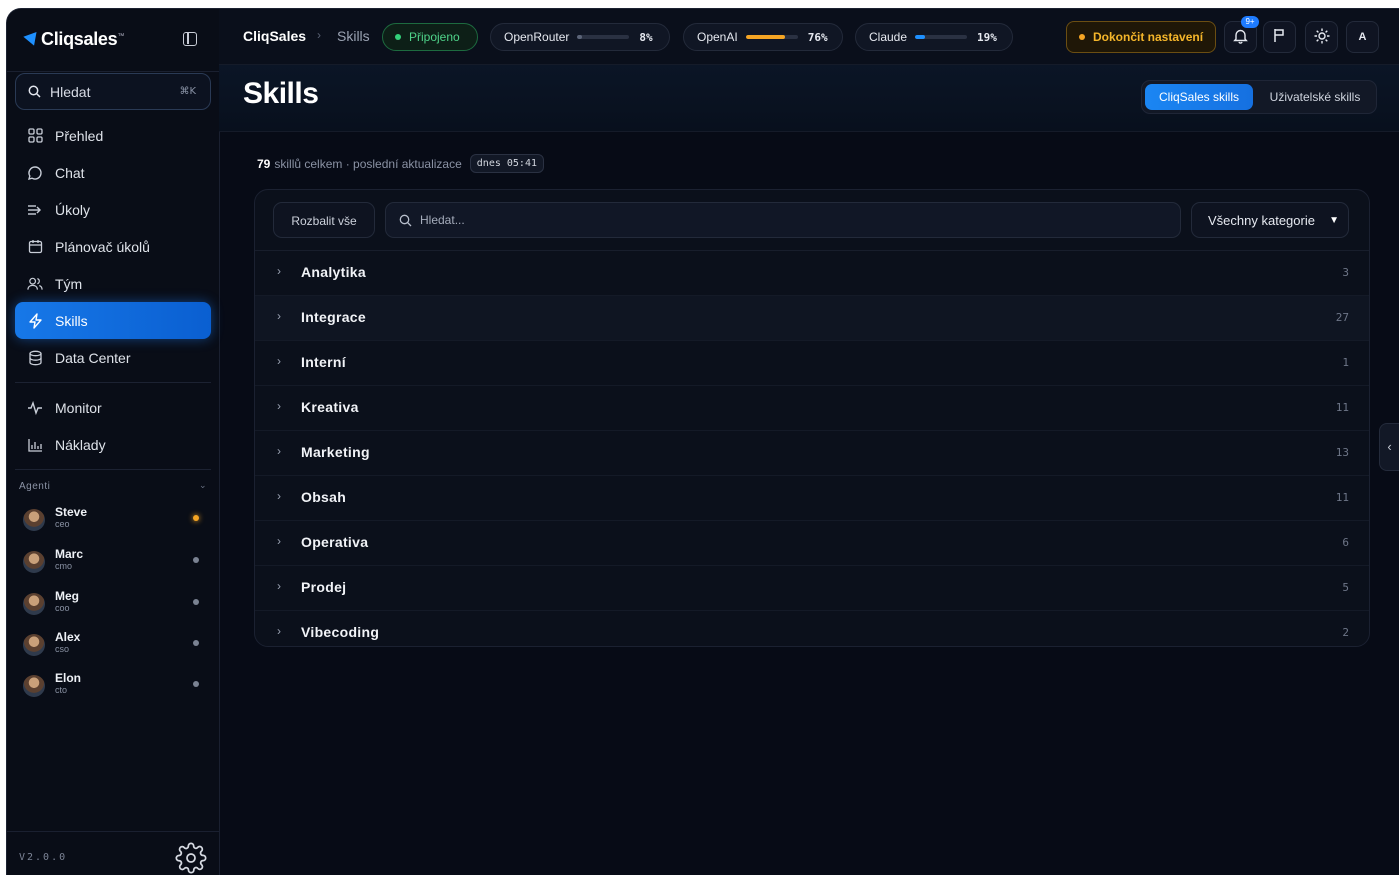 The width and height of the screenshot is (1399, 875). I want to click on category-name: Marketing, so click(335, 452).